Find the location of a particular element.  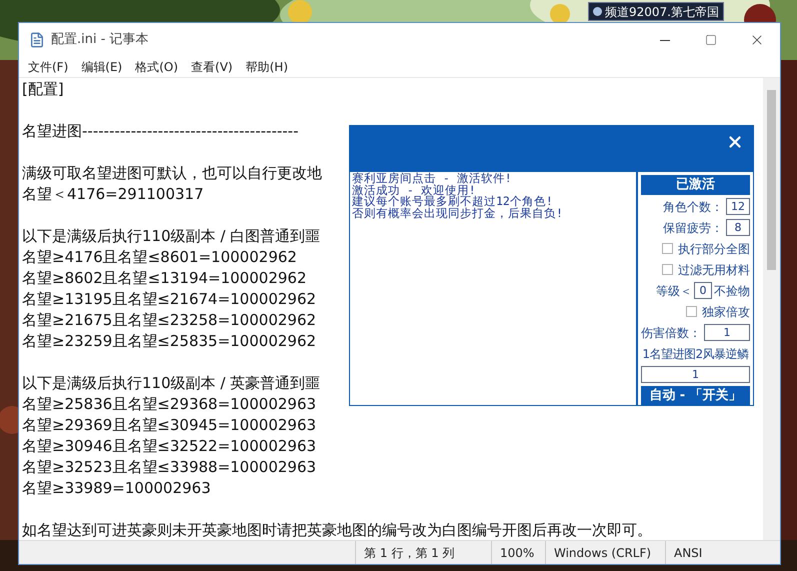

log-line: 否则有概率会出现同步打金，后果自负! is located at coordinates (457, 213).